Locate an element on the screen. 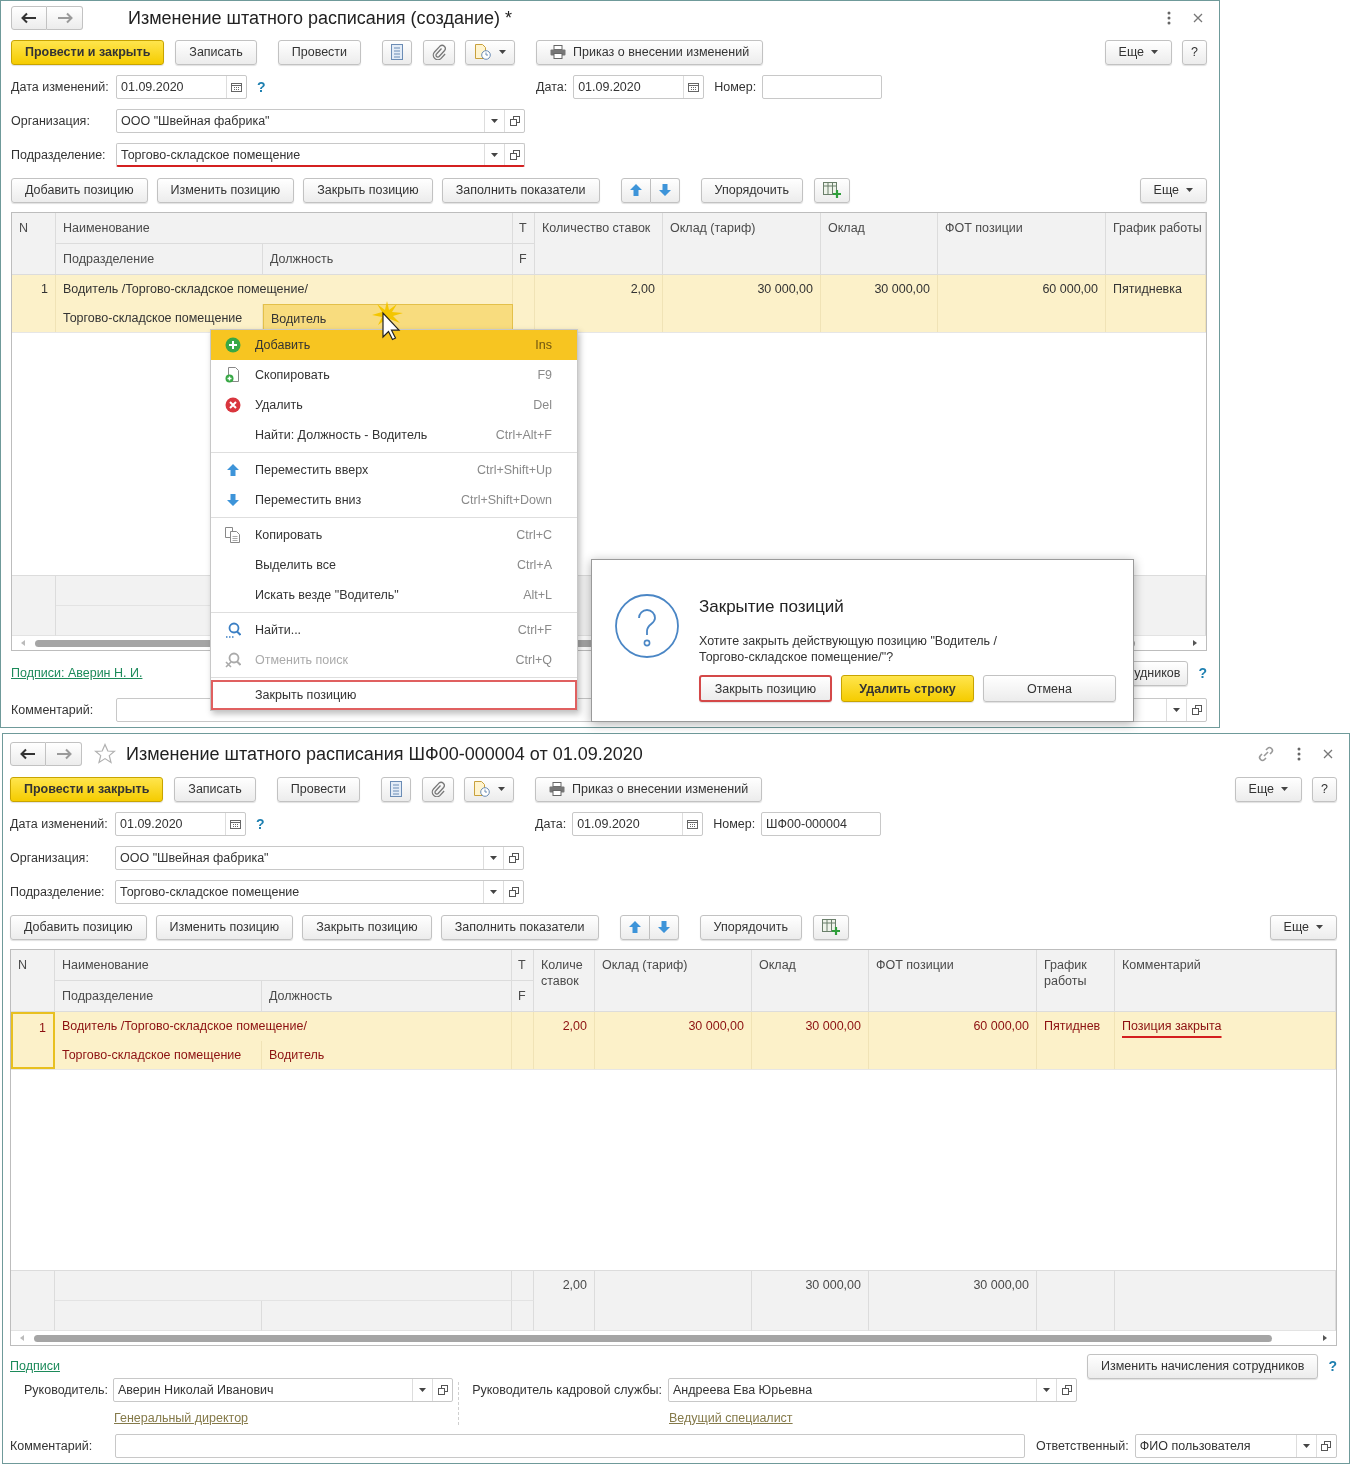 The height and width of the screenshot is (1464, 1350). responsible-field: ФИО пользователя is located at coordinates (1235, 1446).